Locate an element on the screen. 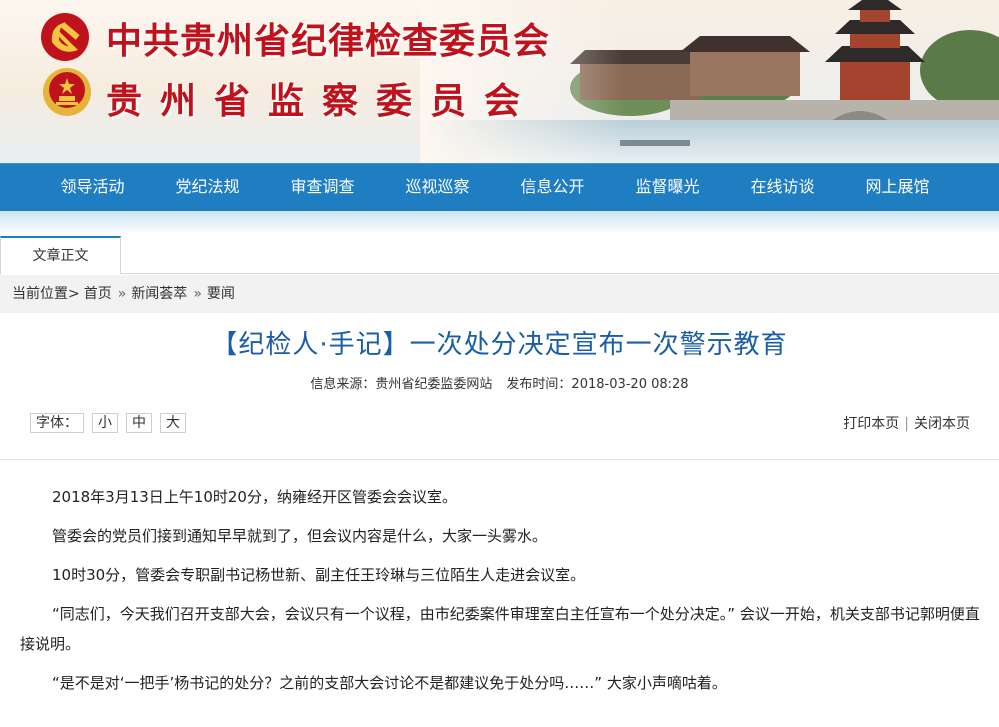 The image size is (999, 727). nav-item-regulations: 党纪法规 is located at coordinates (207, 187).